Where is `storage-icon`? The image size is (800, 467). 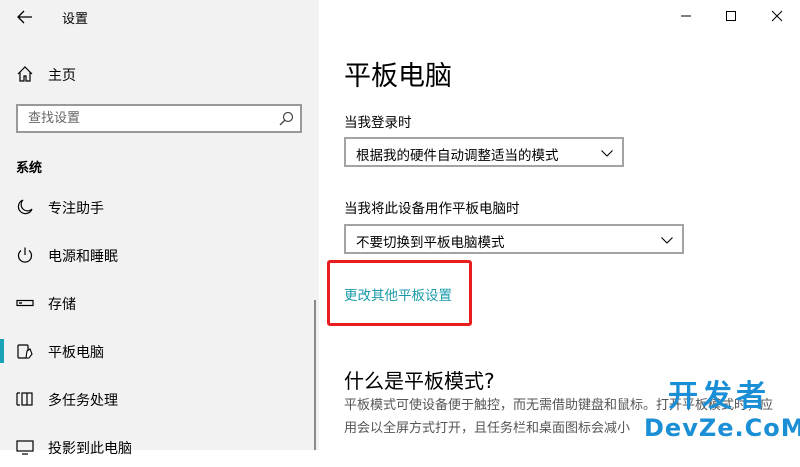
storage-icon is located at coordinates (25, 303).